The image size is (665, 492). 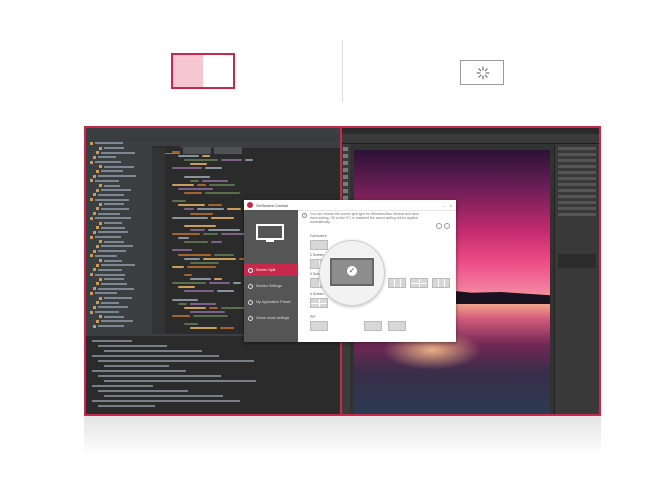 What do you see at coordinates (271, 270) in the screenshot?
I see `nav-screen-split: Screen Split` at bounding box center [271, 270].